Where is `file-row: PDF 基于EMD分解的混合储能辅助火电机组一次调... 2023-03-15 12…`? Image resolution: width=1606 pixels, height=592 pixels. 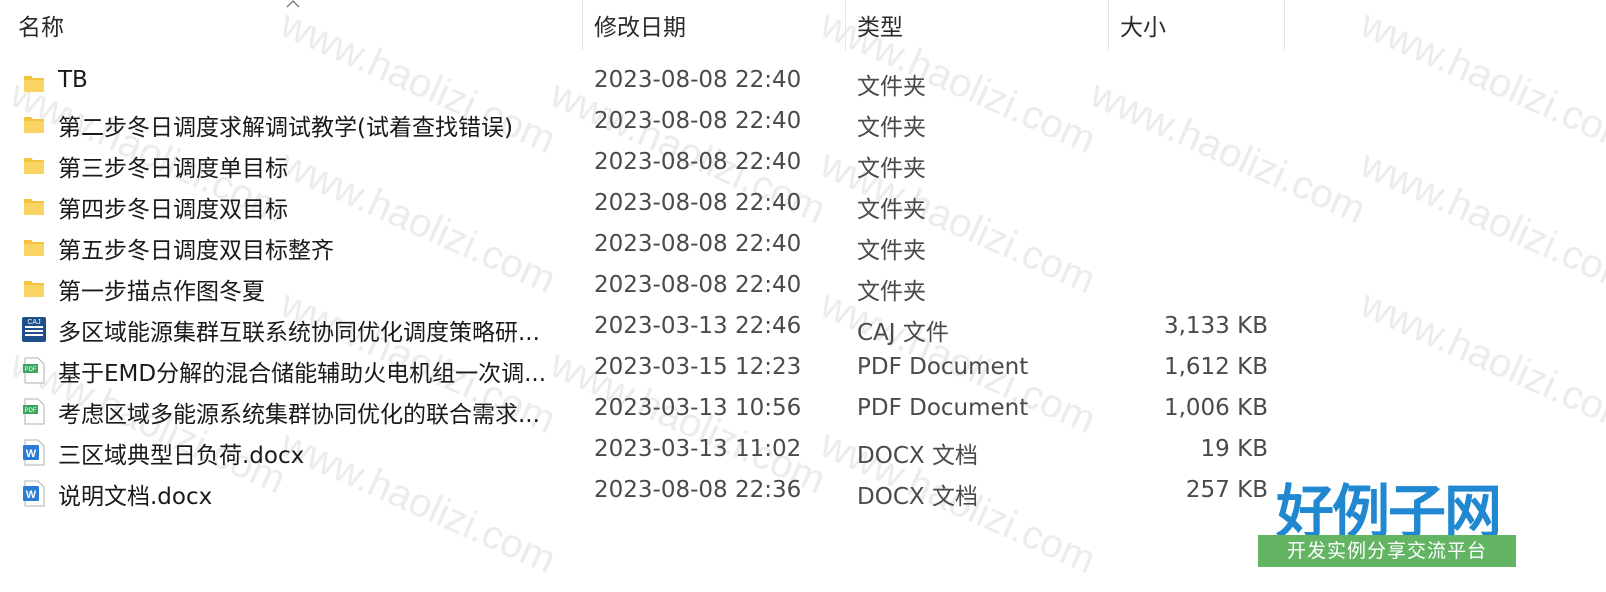 file-row: PDF 基于EMD分解的混合储能辅助火电机组一次调... 2023-03-15 12… is located at coordinates (650, 369).